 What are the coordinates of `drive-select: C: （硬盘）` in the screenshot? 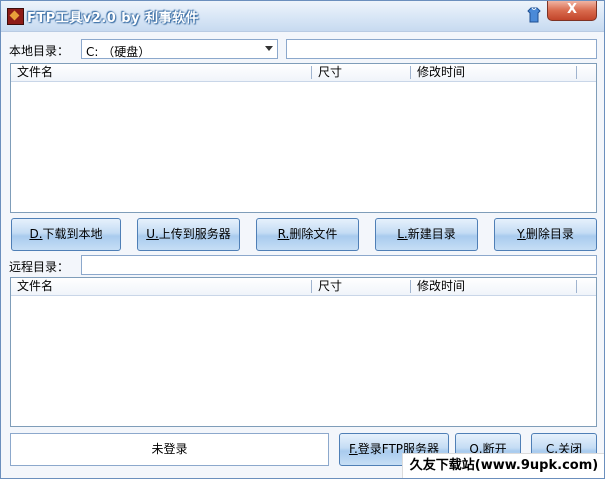 It's located at (179, 49).